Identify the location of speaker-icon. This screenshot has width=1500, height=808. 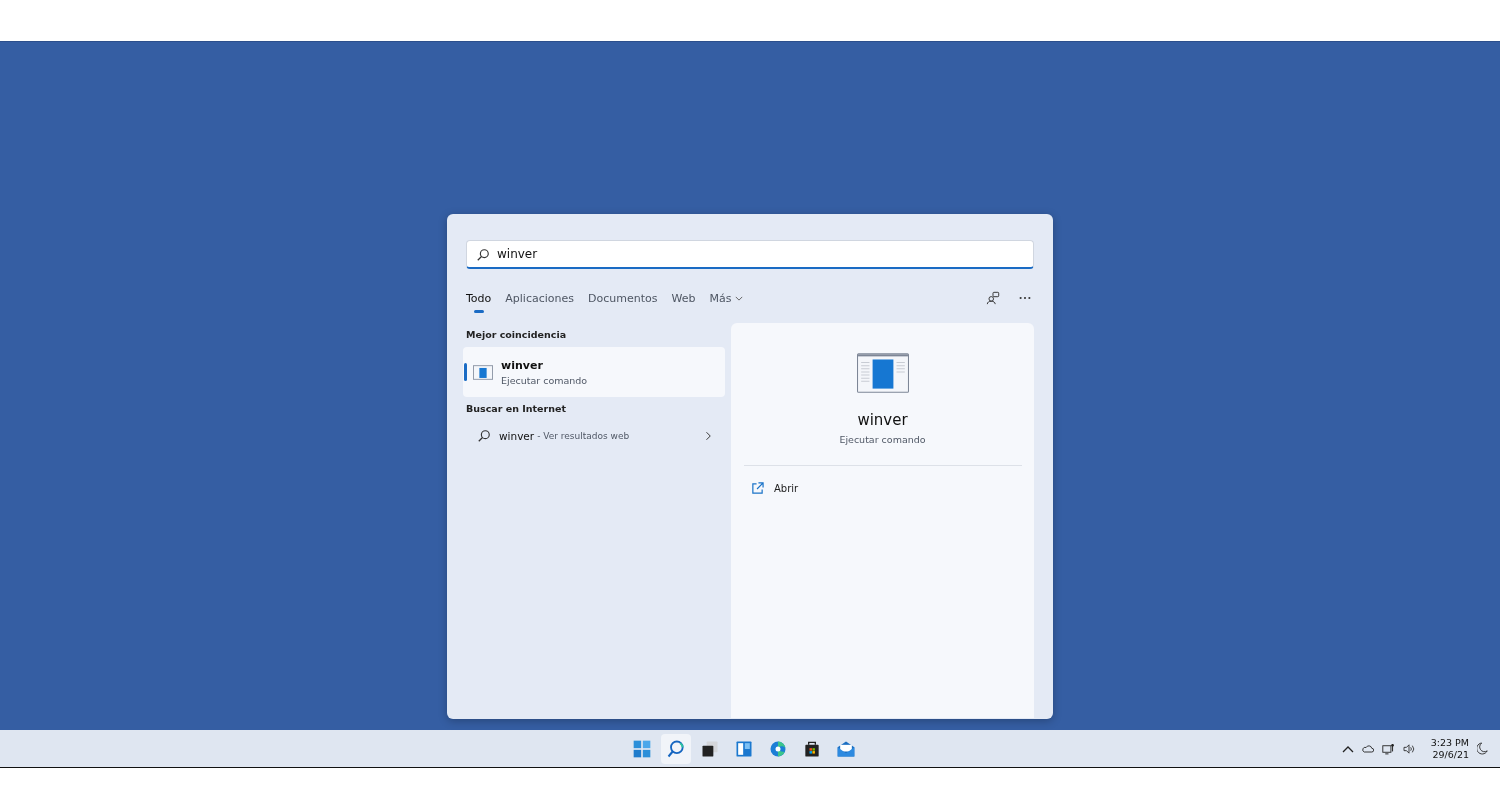
(1408, 748).